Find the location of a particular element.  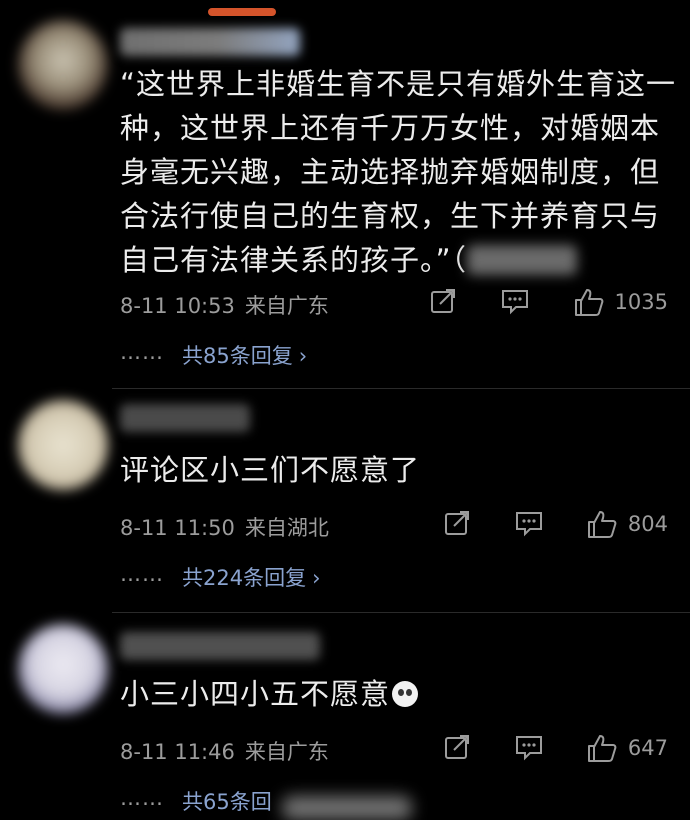

like-button: 647 is located at coordinates (627, 748).